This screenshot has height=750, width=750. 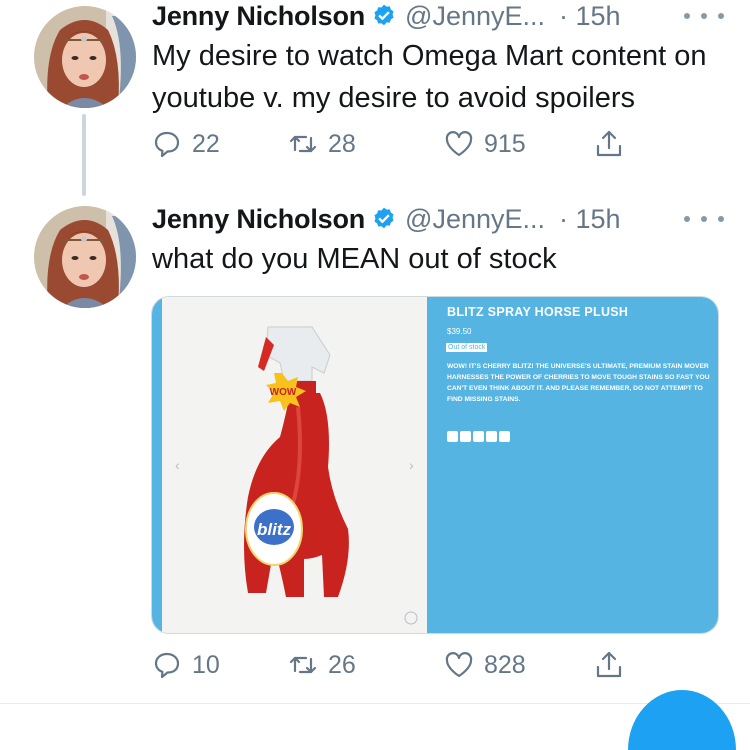 I want to click on tweet-text: what do you MEAN out of stock, so click(x=354, y=259).